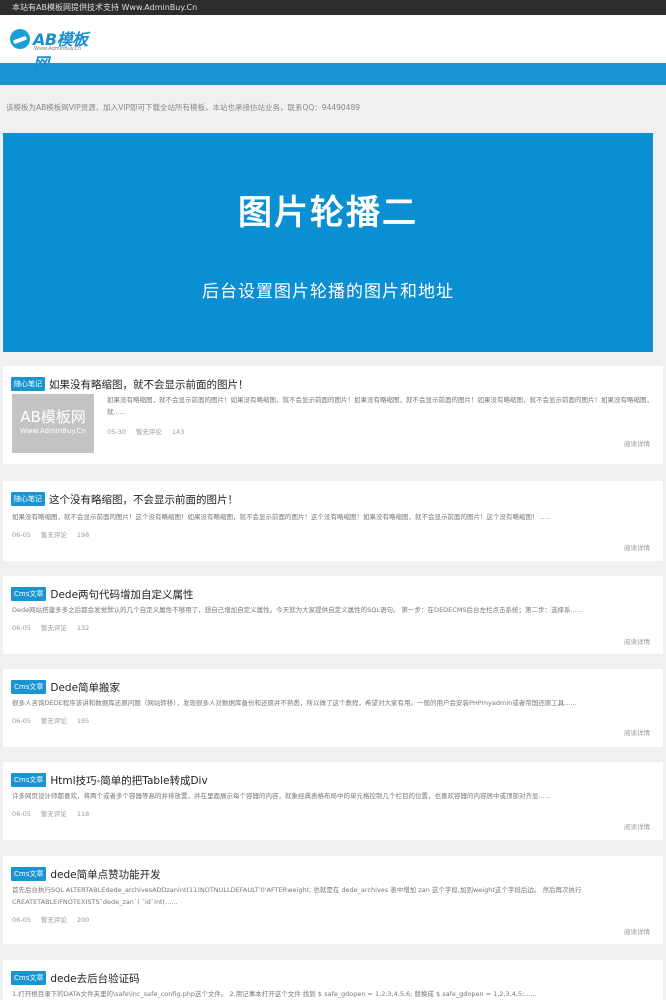  I want to click on article-views: 143, so click(178, 432).